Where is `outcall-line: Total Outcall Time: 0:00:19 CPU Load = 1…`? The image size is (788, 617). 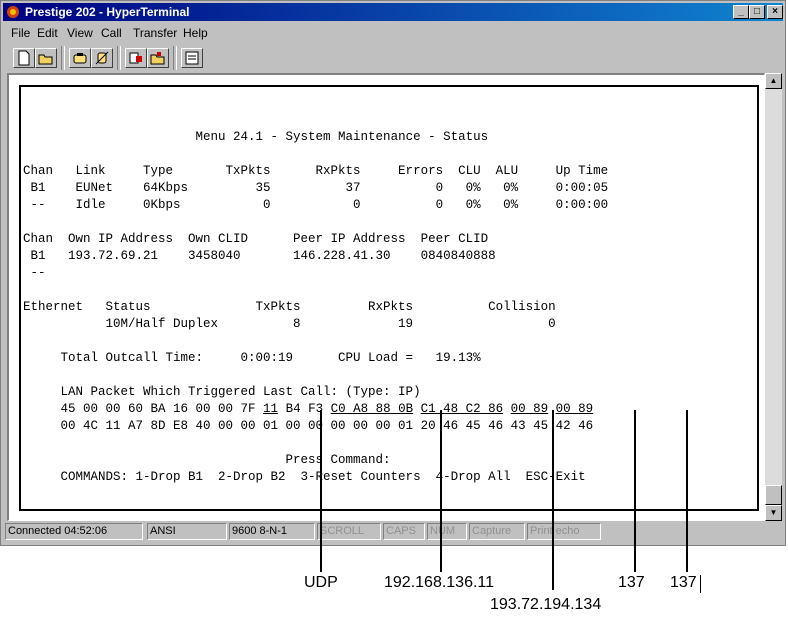 outcall-line: Total Outcall Time: 0:00:19 CPU Load = 1… is located at coordinates (252, 358).